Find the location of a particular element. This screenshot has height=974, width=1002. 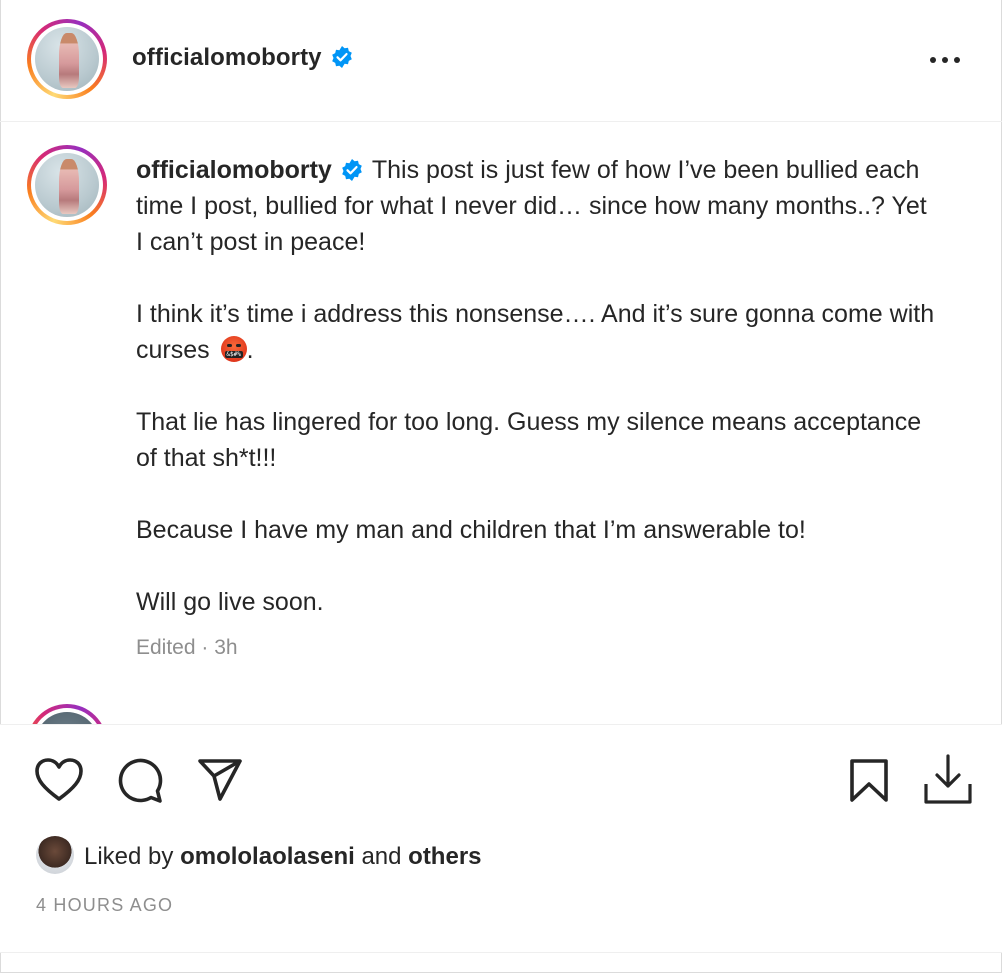

post-header: officialomoborty is located at coordinates (501, 61).